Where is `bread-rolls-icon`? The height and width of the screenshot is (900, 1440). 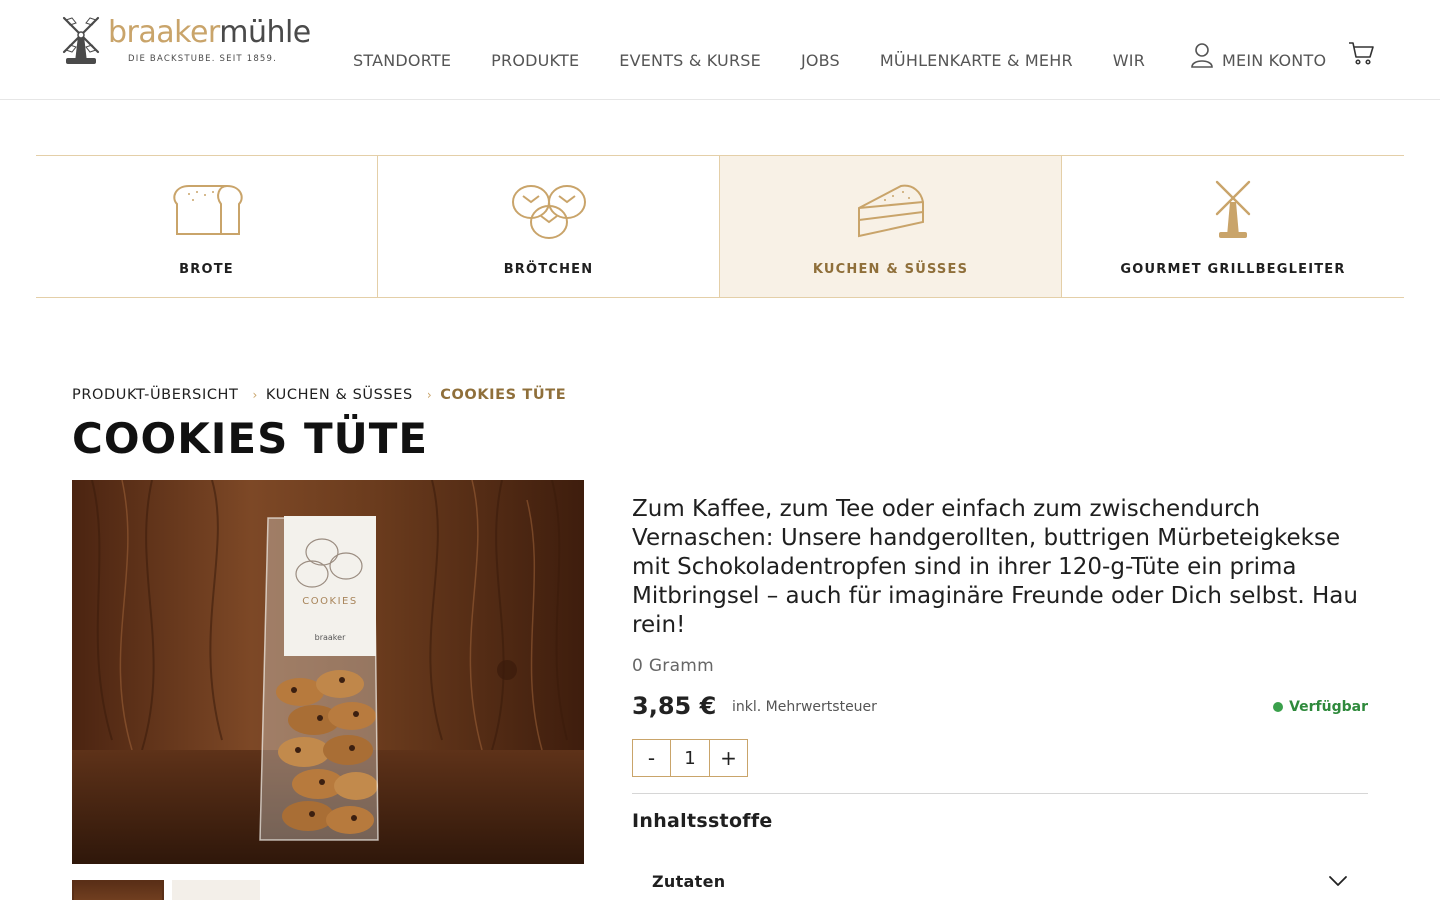
bread-rolls-icon is located at coordinates (548, 212).